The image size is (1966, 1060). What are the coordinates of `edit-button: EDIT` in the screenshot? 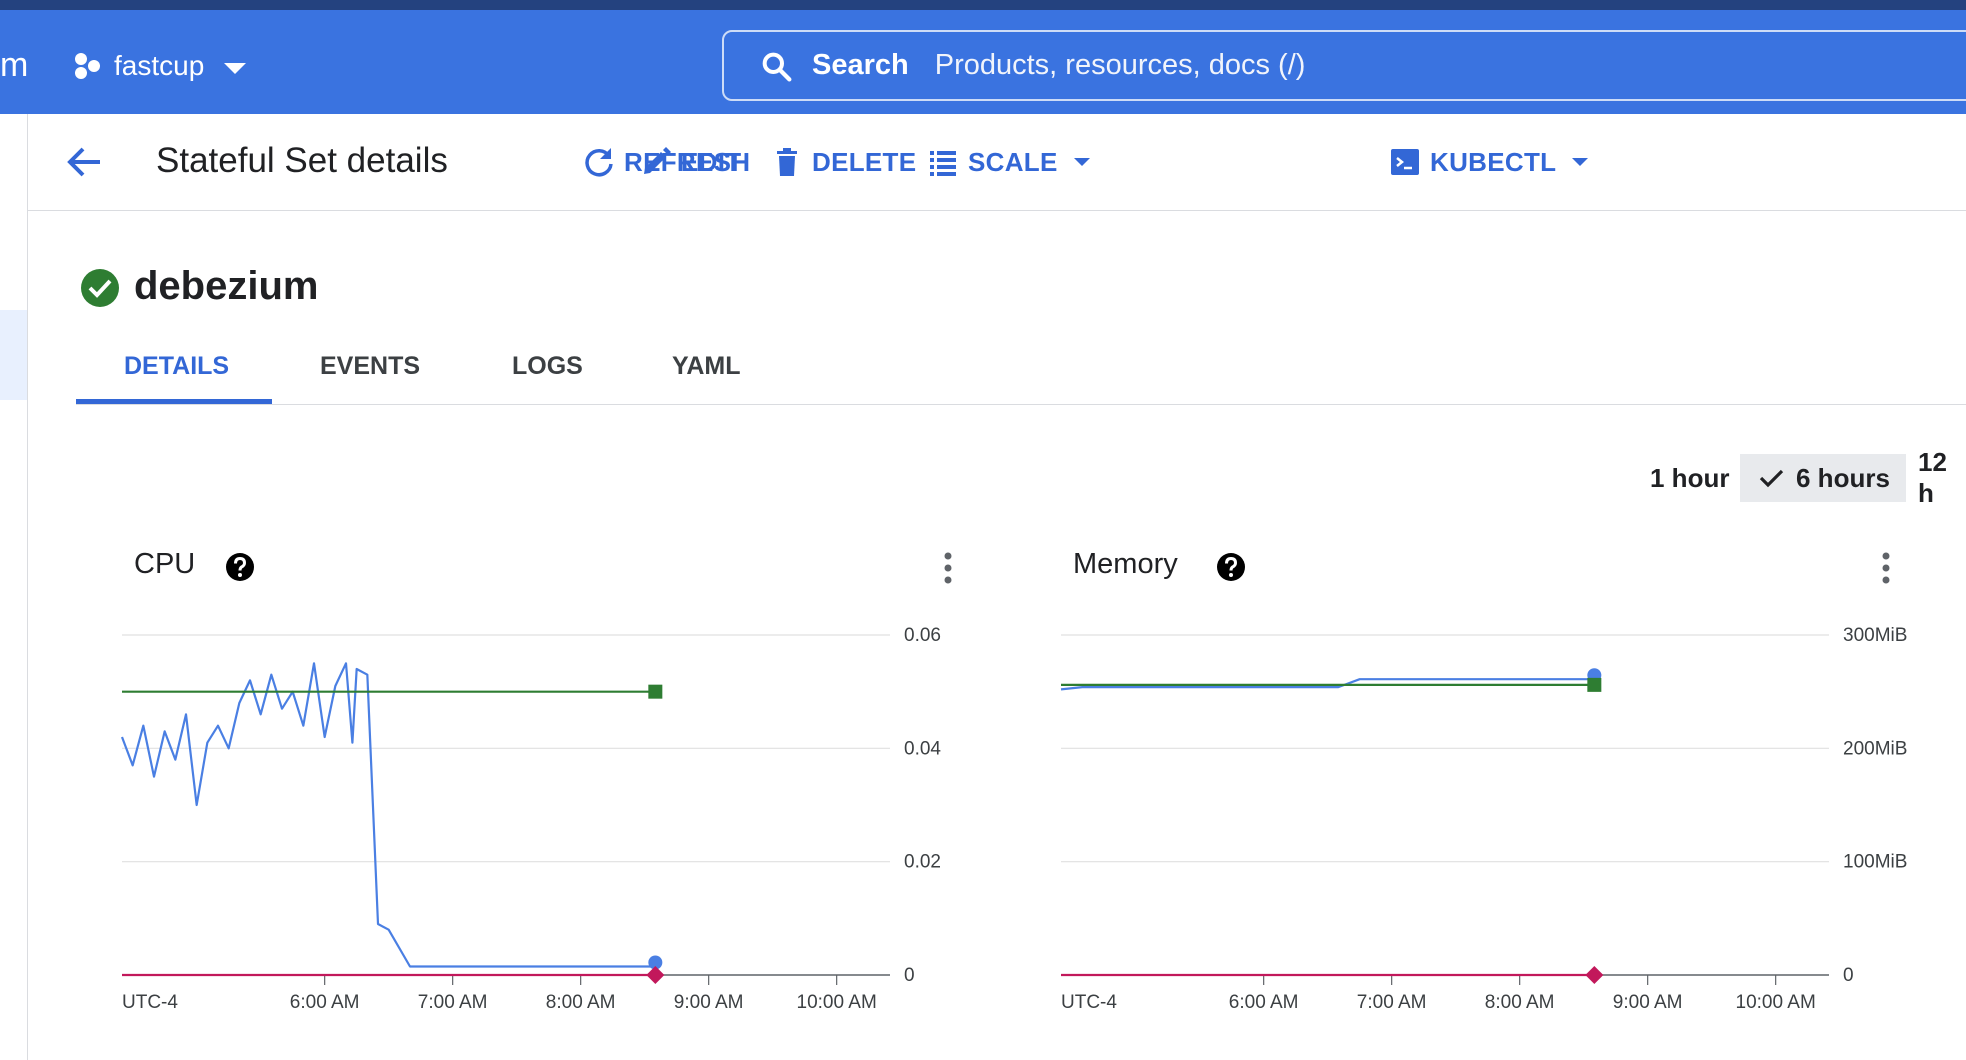 It's located at (690, 162).